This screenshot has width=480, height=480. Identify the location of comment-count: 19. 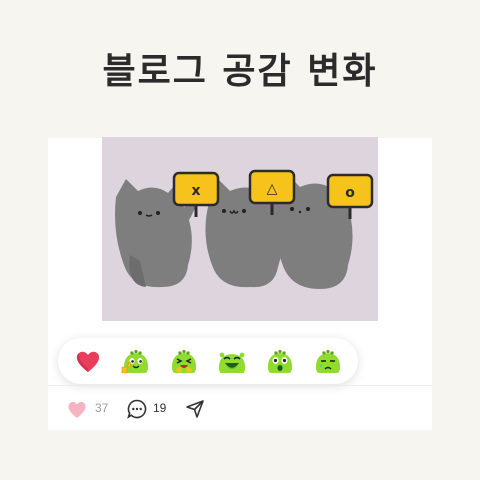
(160, 408).